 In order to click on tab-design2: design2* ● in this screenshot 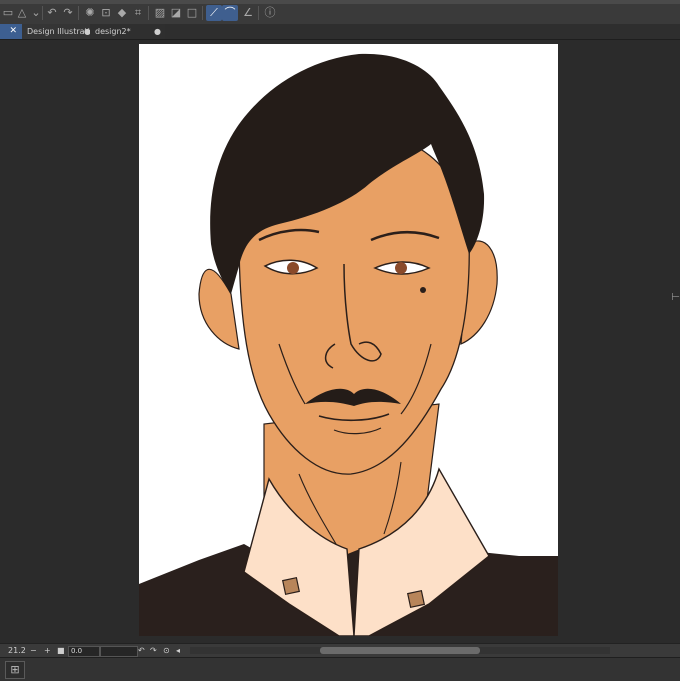, I will do `click(127, 31)`.